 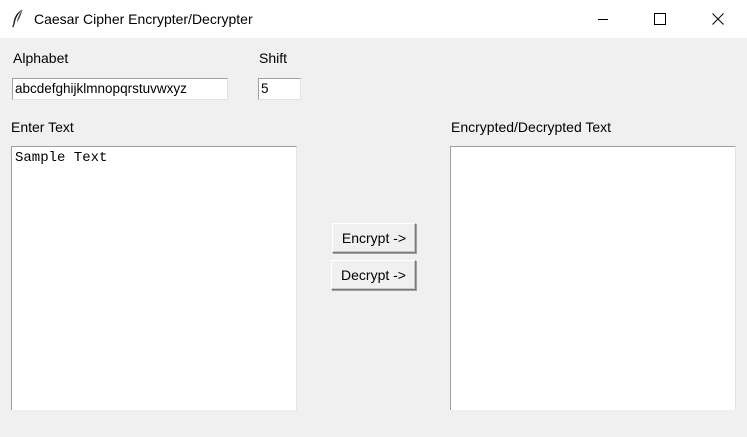 I want to click on close-button, so click(x=718, y=19).